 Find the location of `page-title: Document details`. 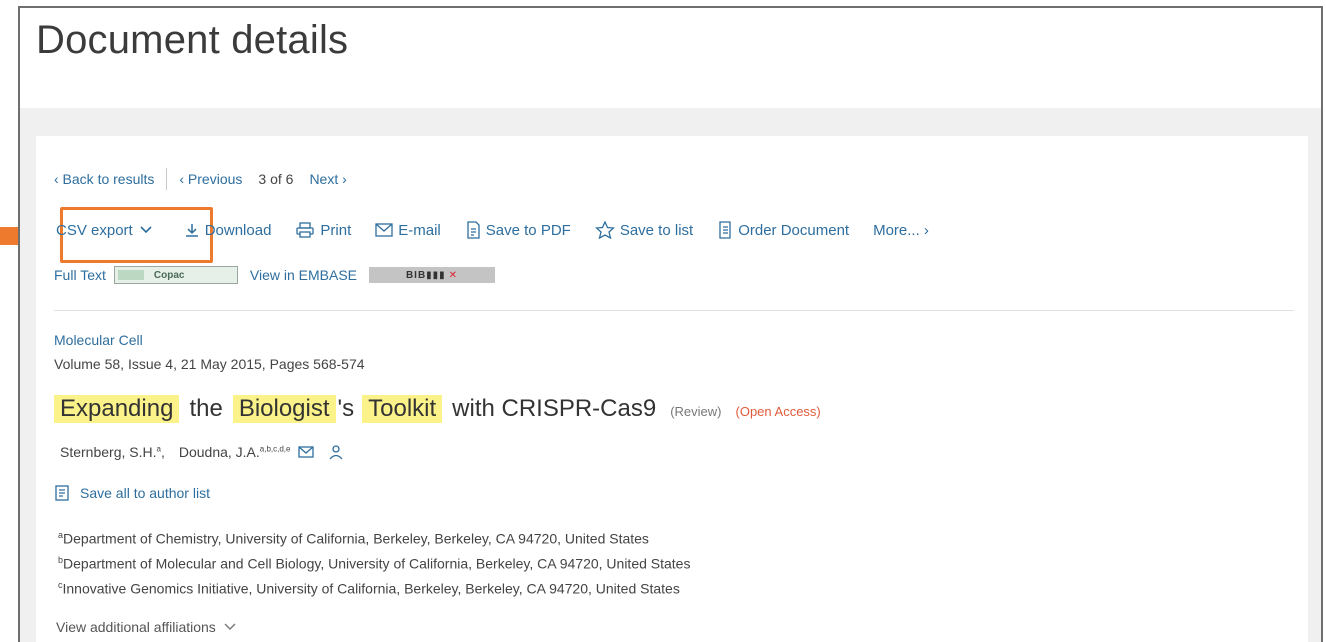

page-title: Document details is located at coordinates (192, 40).